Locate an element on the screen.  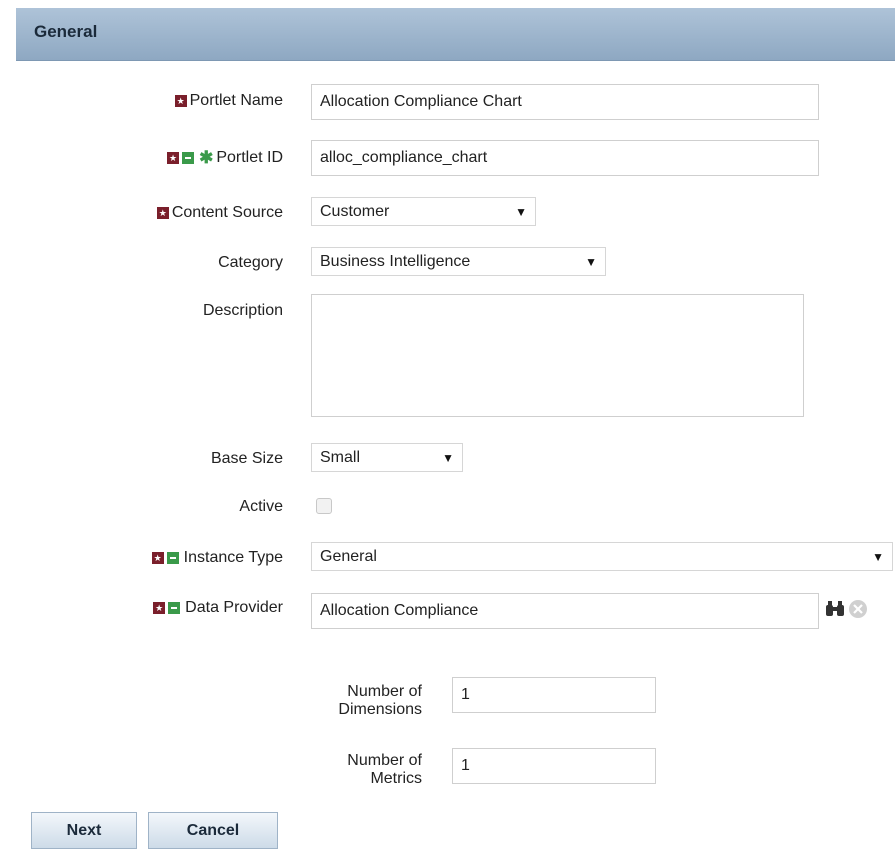
portlet-name-label: ★ Portlet Name is located at coordinates (228, 100).